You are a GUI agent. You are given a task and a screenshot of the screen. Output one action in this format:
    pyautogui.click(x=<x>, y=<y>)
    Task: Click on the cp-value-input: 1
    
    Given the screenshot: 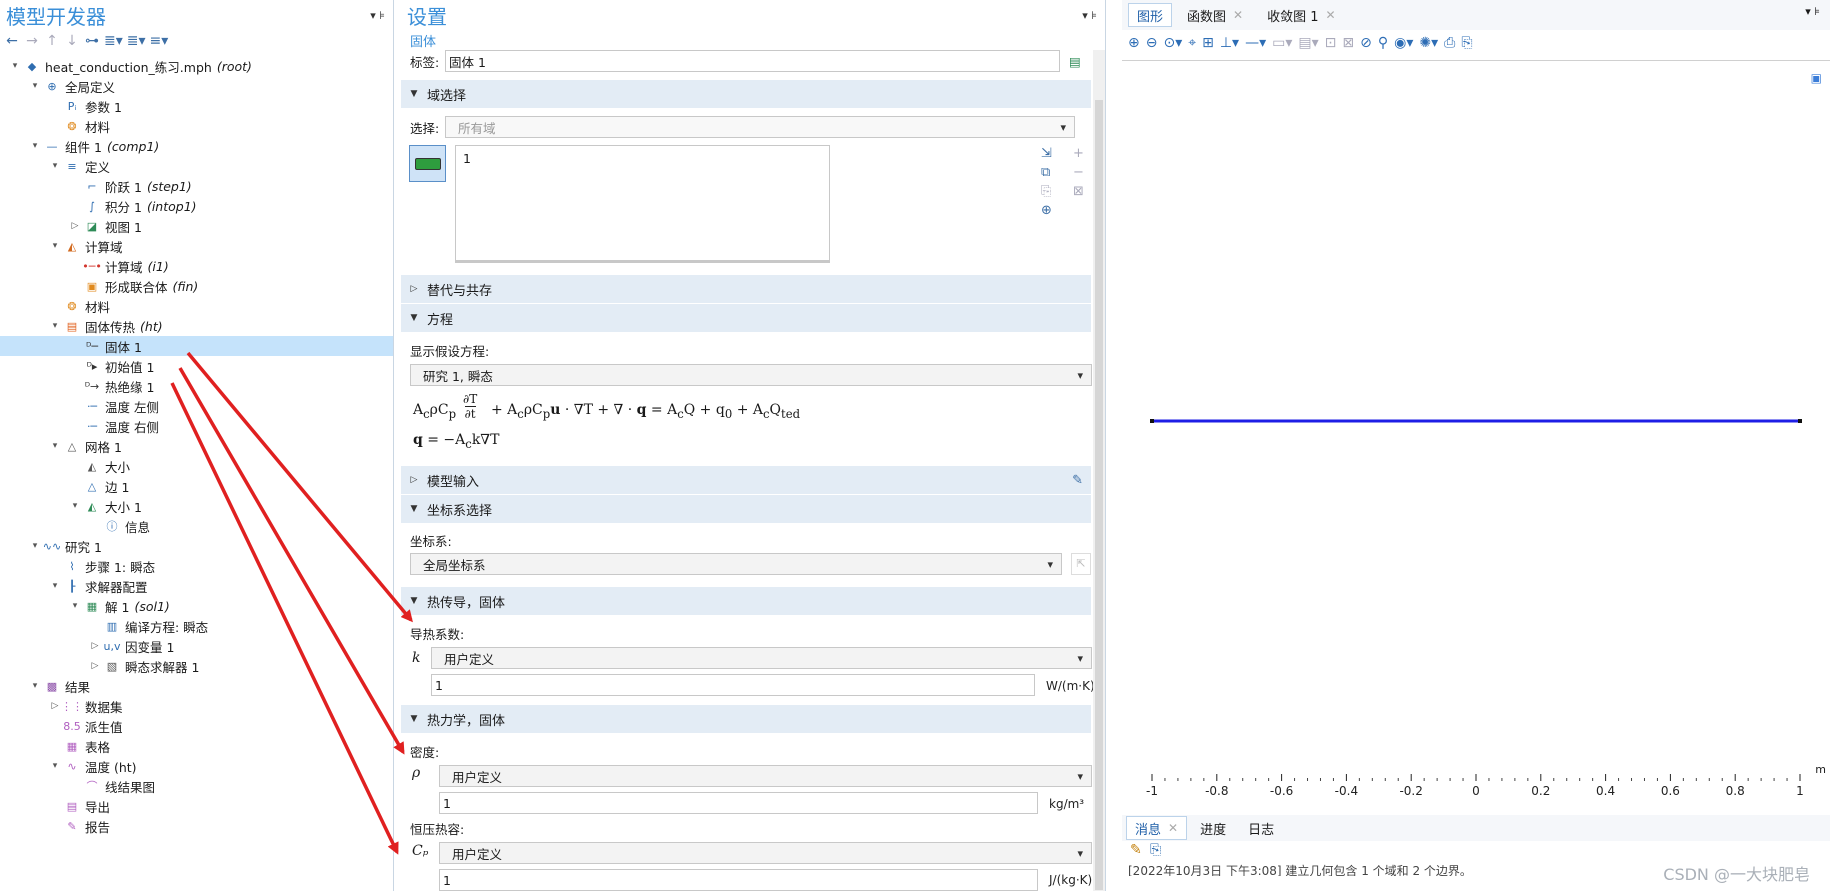 What is the action you would take?
    pyautogui.click(x=738, y=880)
    